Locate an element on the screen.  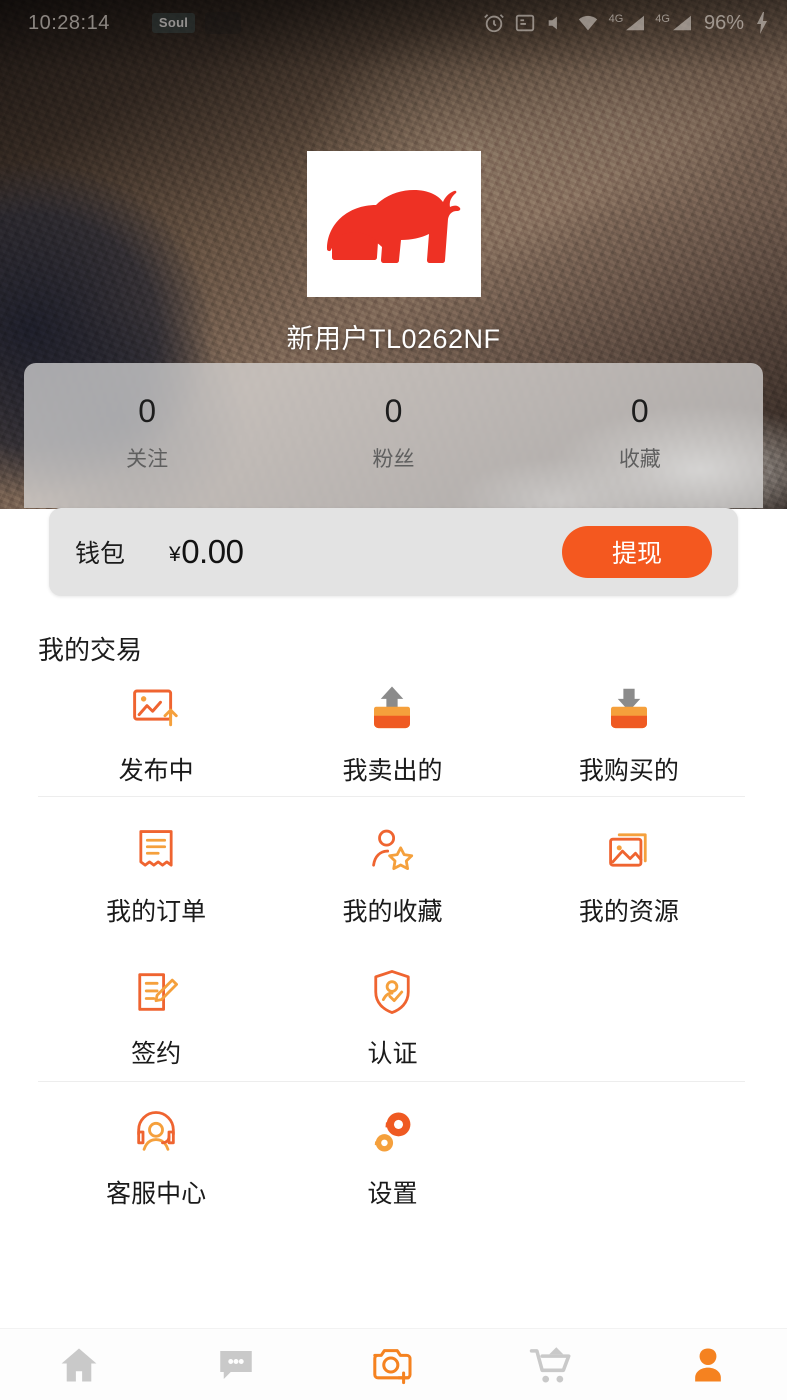
headset-person-icon is located at coordinates (156, 1132).